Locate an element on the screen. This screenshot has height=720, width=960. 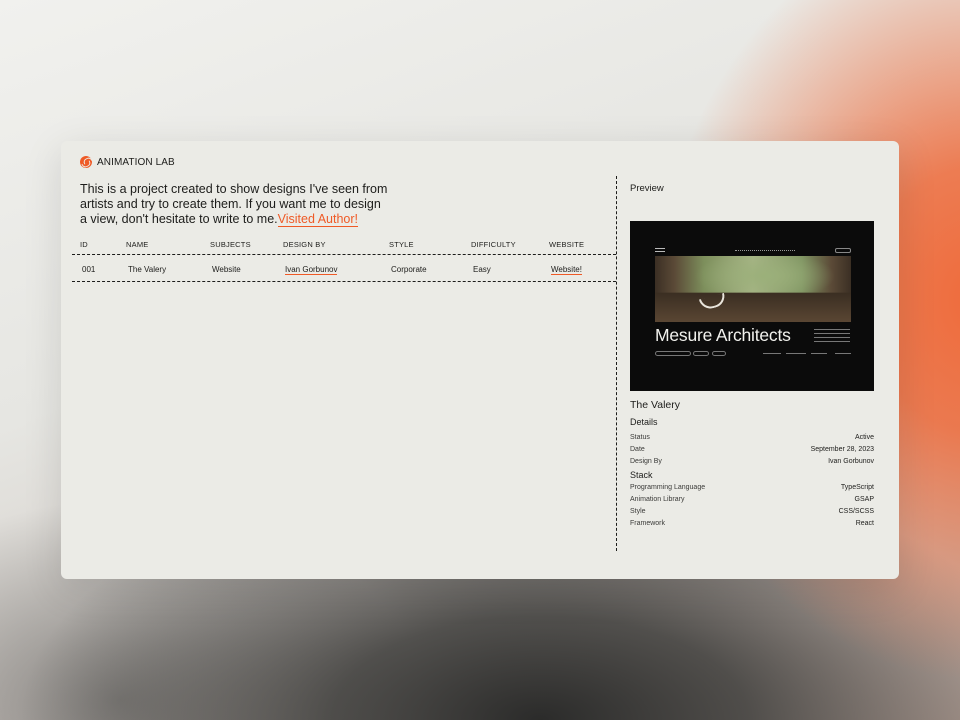
preview-copy is located at coordinates (832, 337).